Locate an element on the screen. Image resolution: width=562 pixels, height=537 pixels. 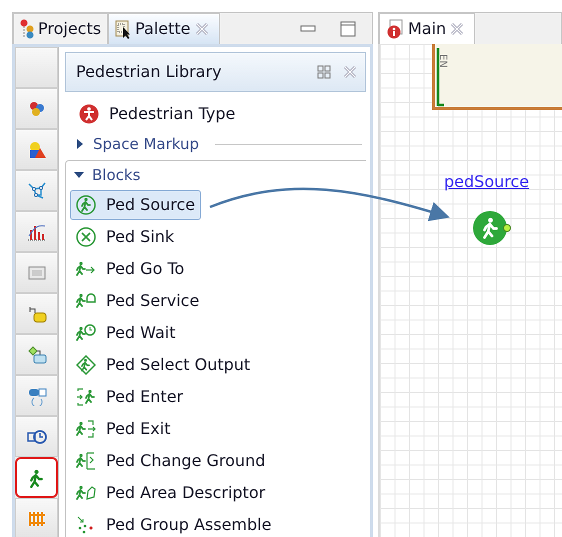
palette-item: Ped Source is located at coordinates (136, 205).